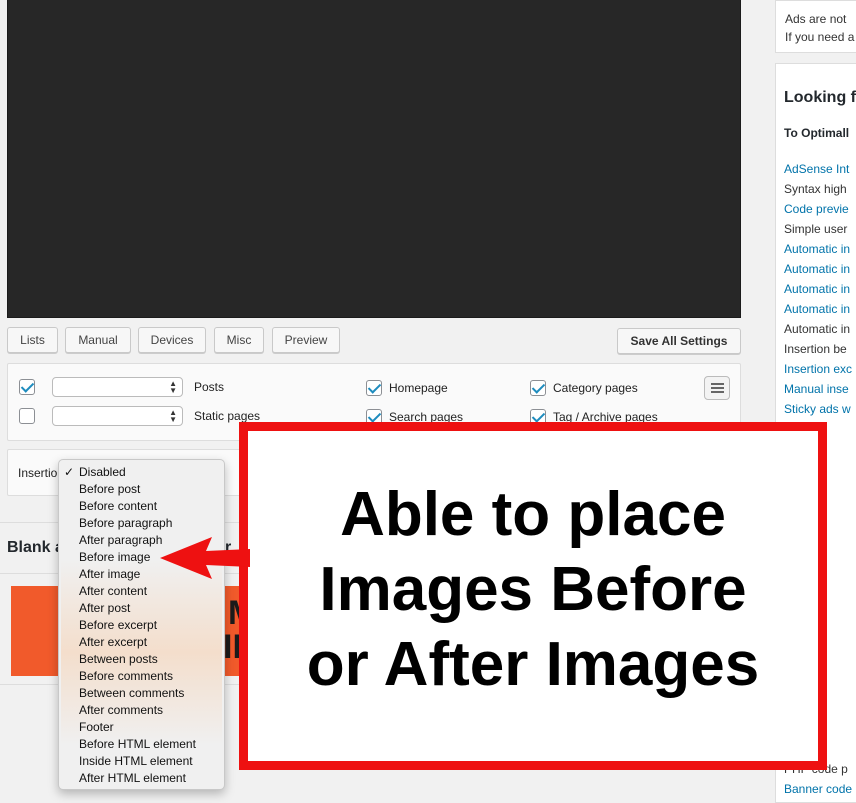 Image resolution: width=856 pixels, height=803 pixels. I want to click on dropdown-option: Before HTML element, so click(141, 744).